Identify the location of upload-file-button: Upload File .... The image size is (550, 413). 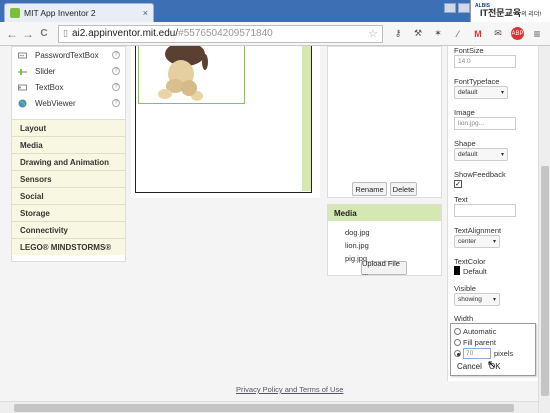
(384, 268).